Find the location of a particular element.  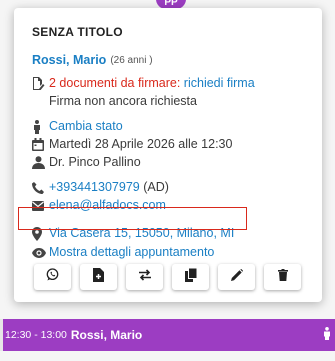

delete-button is located at coordinates (282, 277).